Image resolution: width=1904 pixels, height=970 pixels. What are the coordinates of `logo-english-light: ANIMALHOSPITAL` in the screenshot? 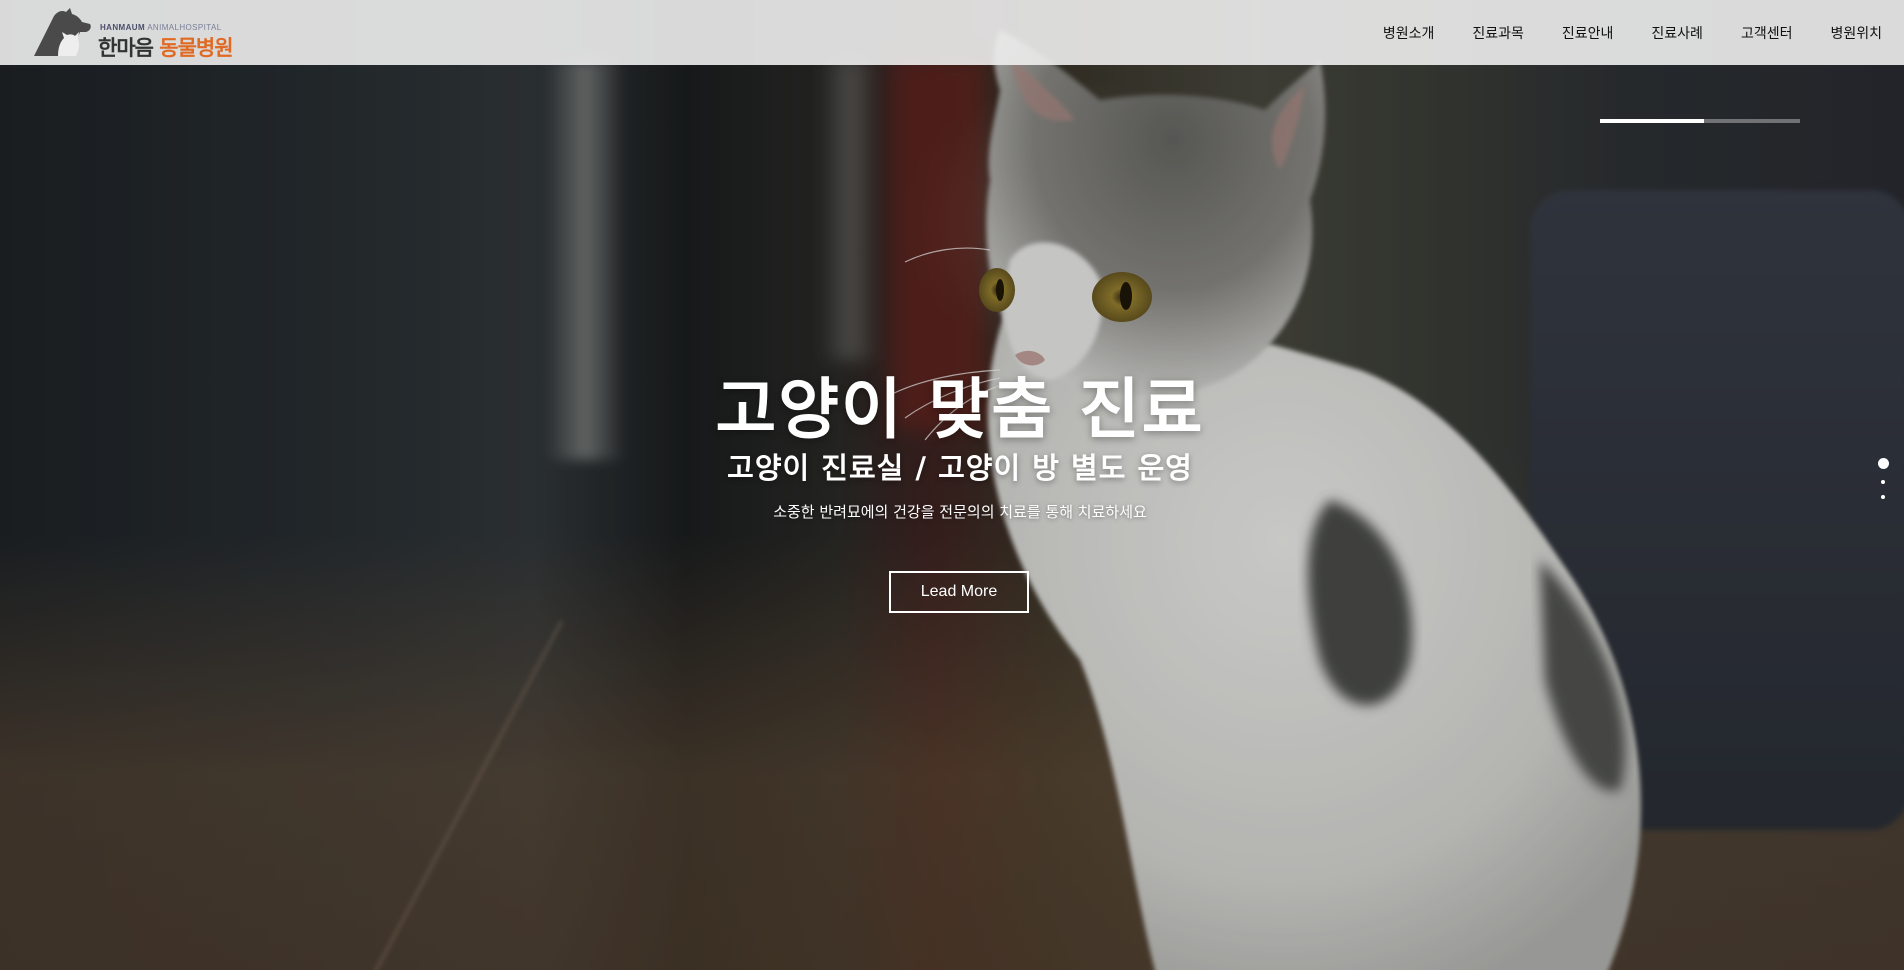 It's located at (183, 27).